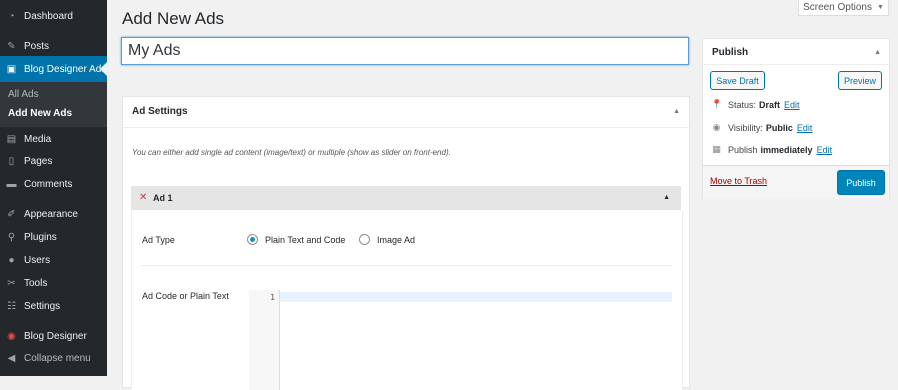 The height and width of the screenshot is (390, 898). Describe the element at coordinates (745, 127) in the screenshot. I see `visibility-label: Visibility:` at that location.